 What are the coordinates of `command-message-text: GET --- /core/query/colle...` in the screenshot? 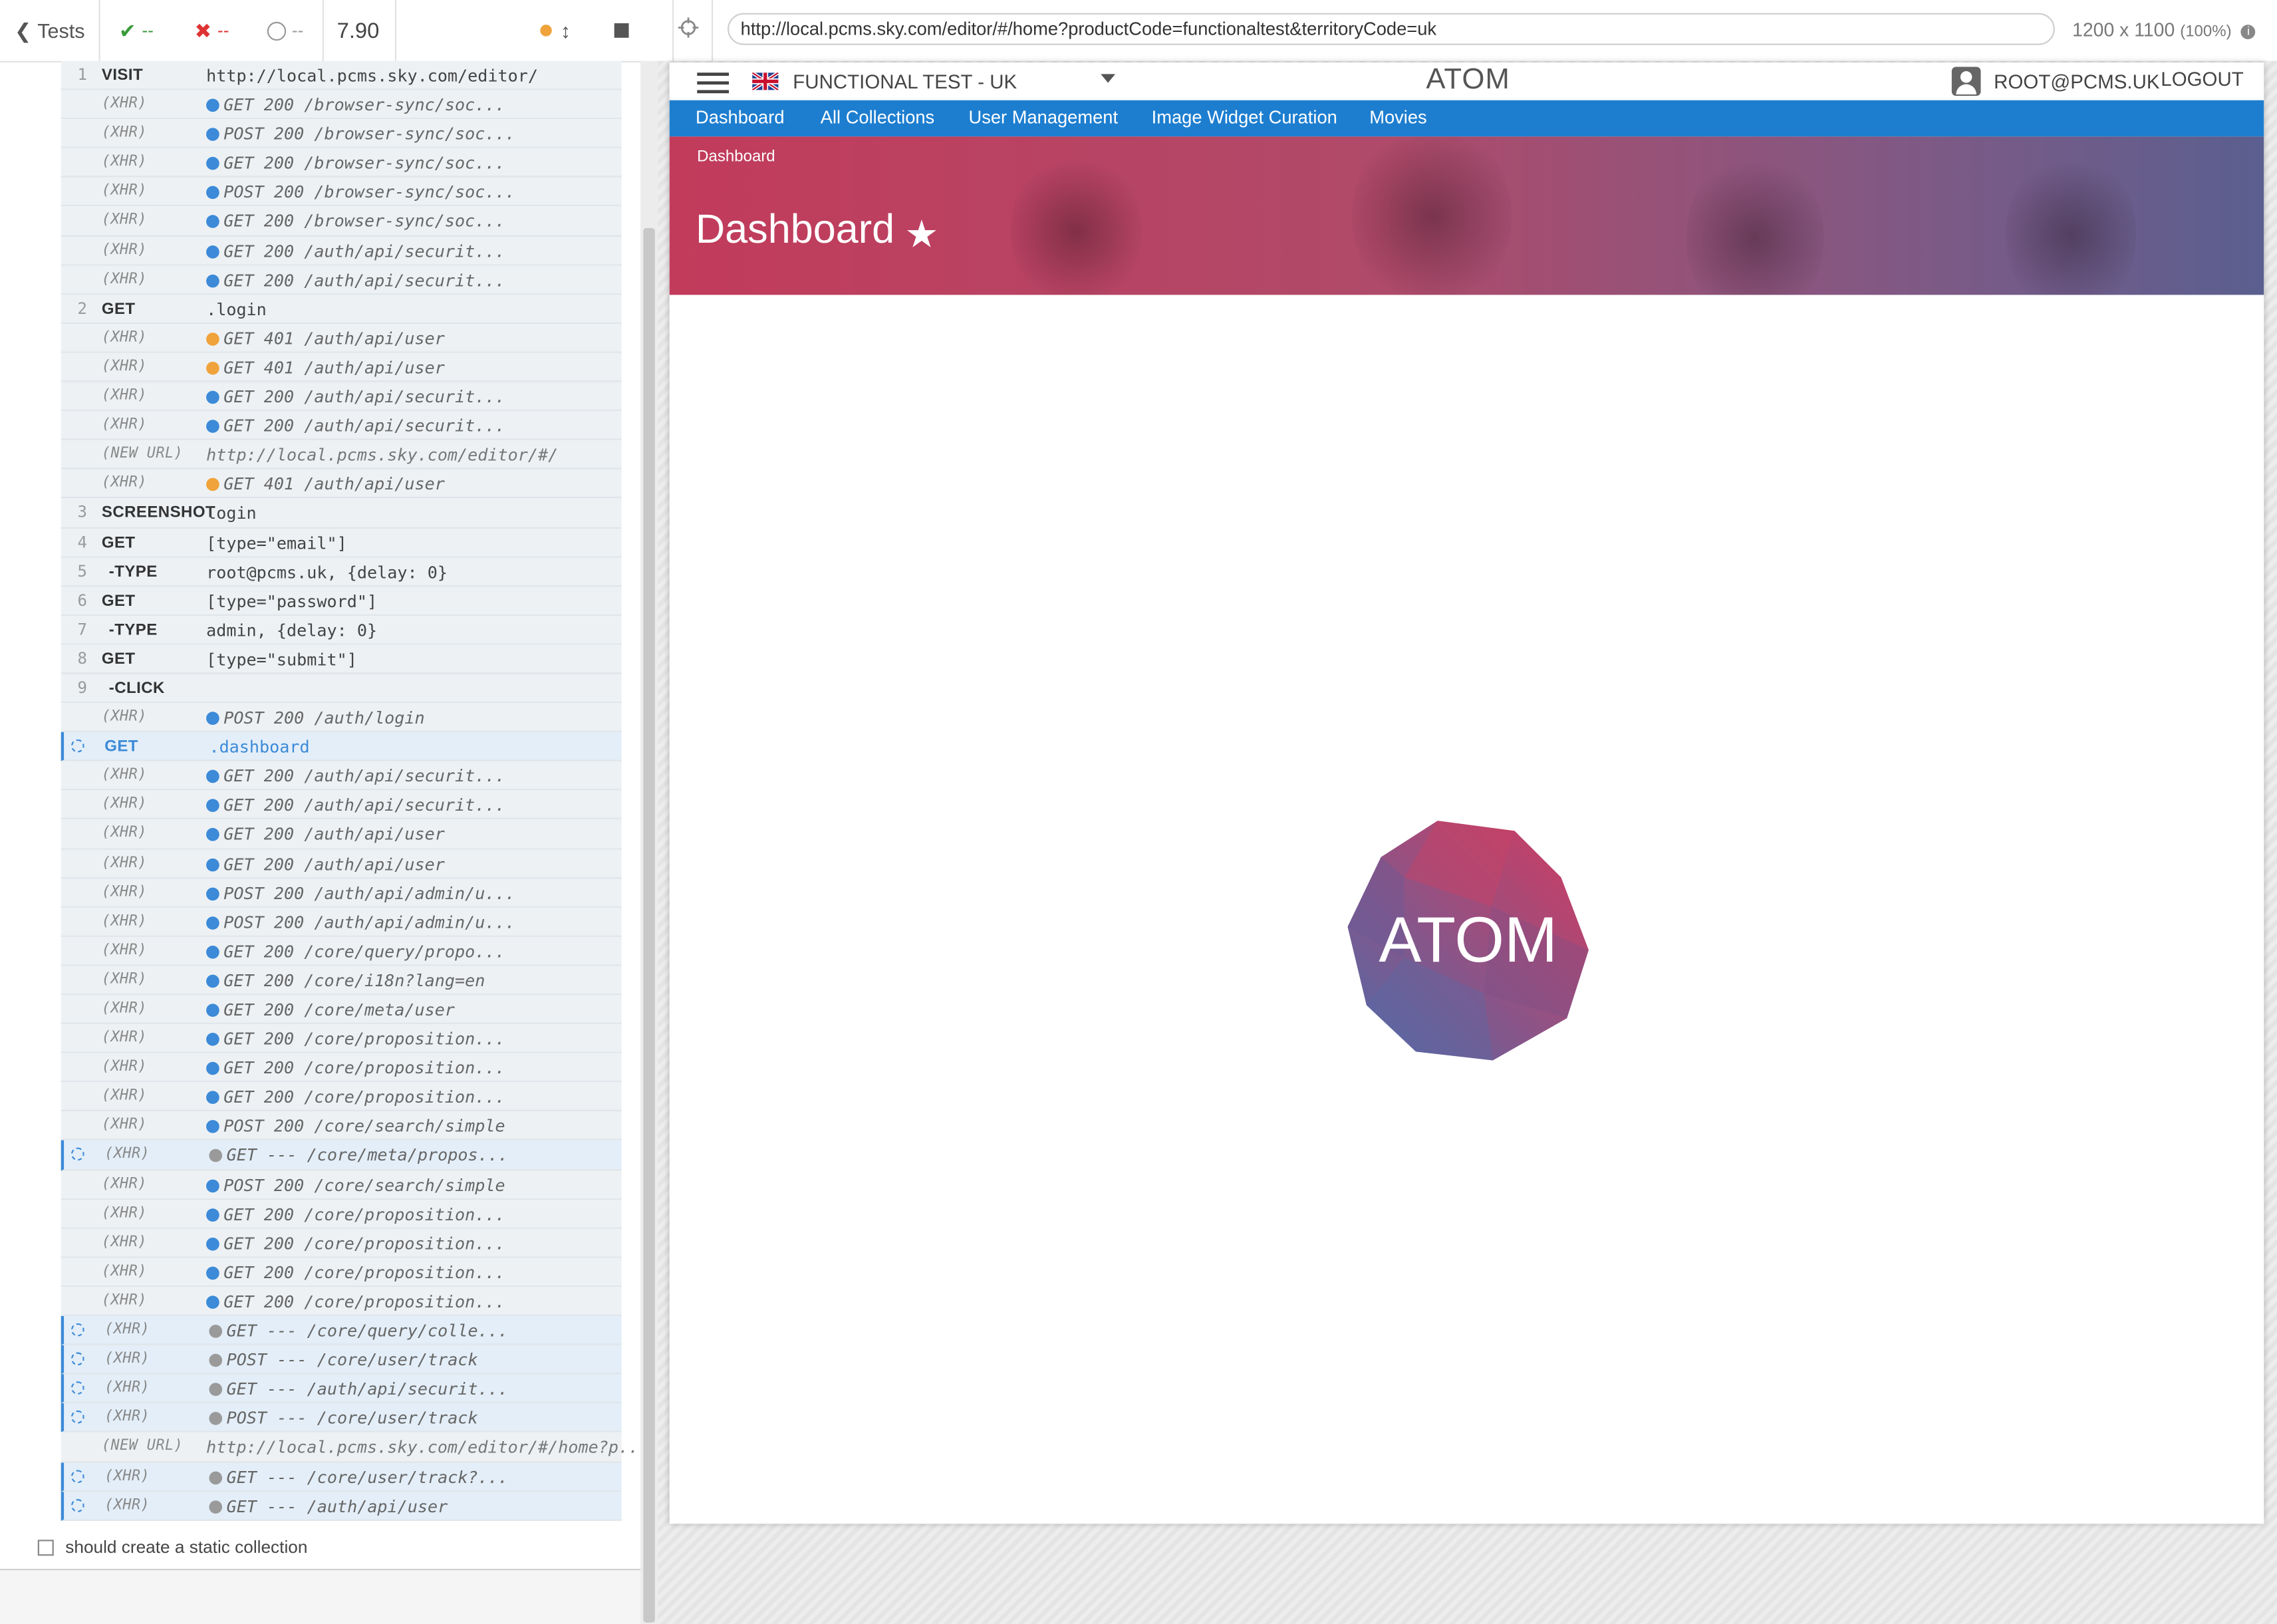 It's located at (368, 1330).